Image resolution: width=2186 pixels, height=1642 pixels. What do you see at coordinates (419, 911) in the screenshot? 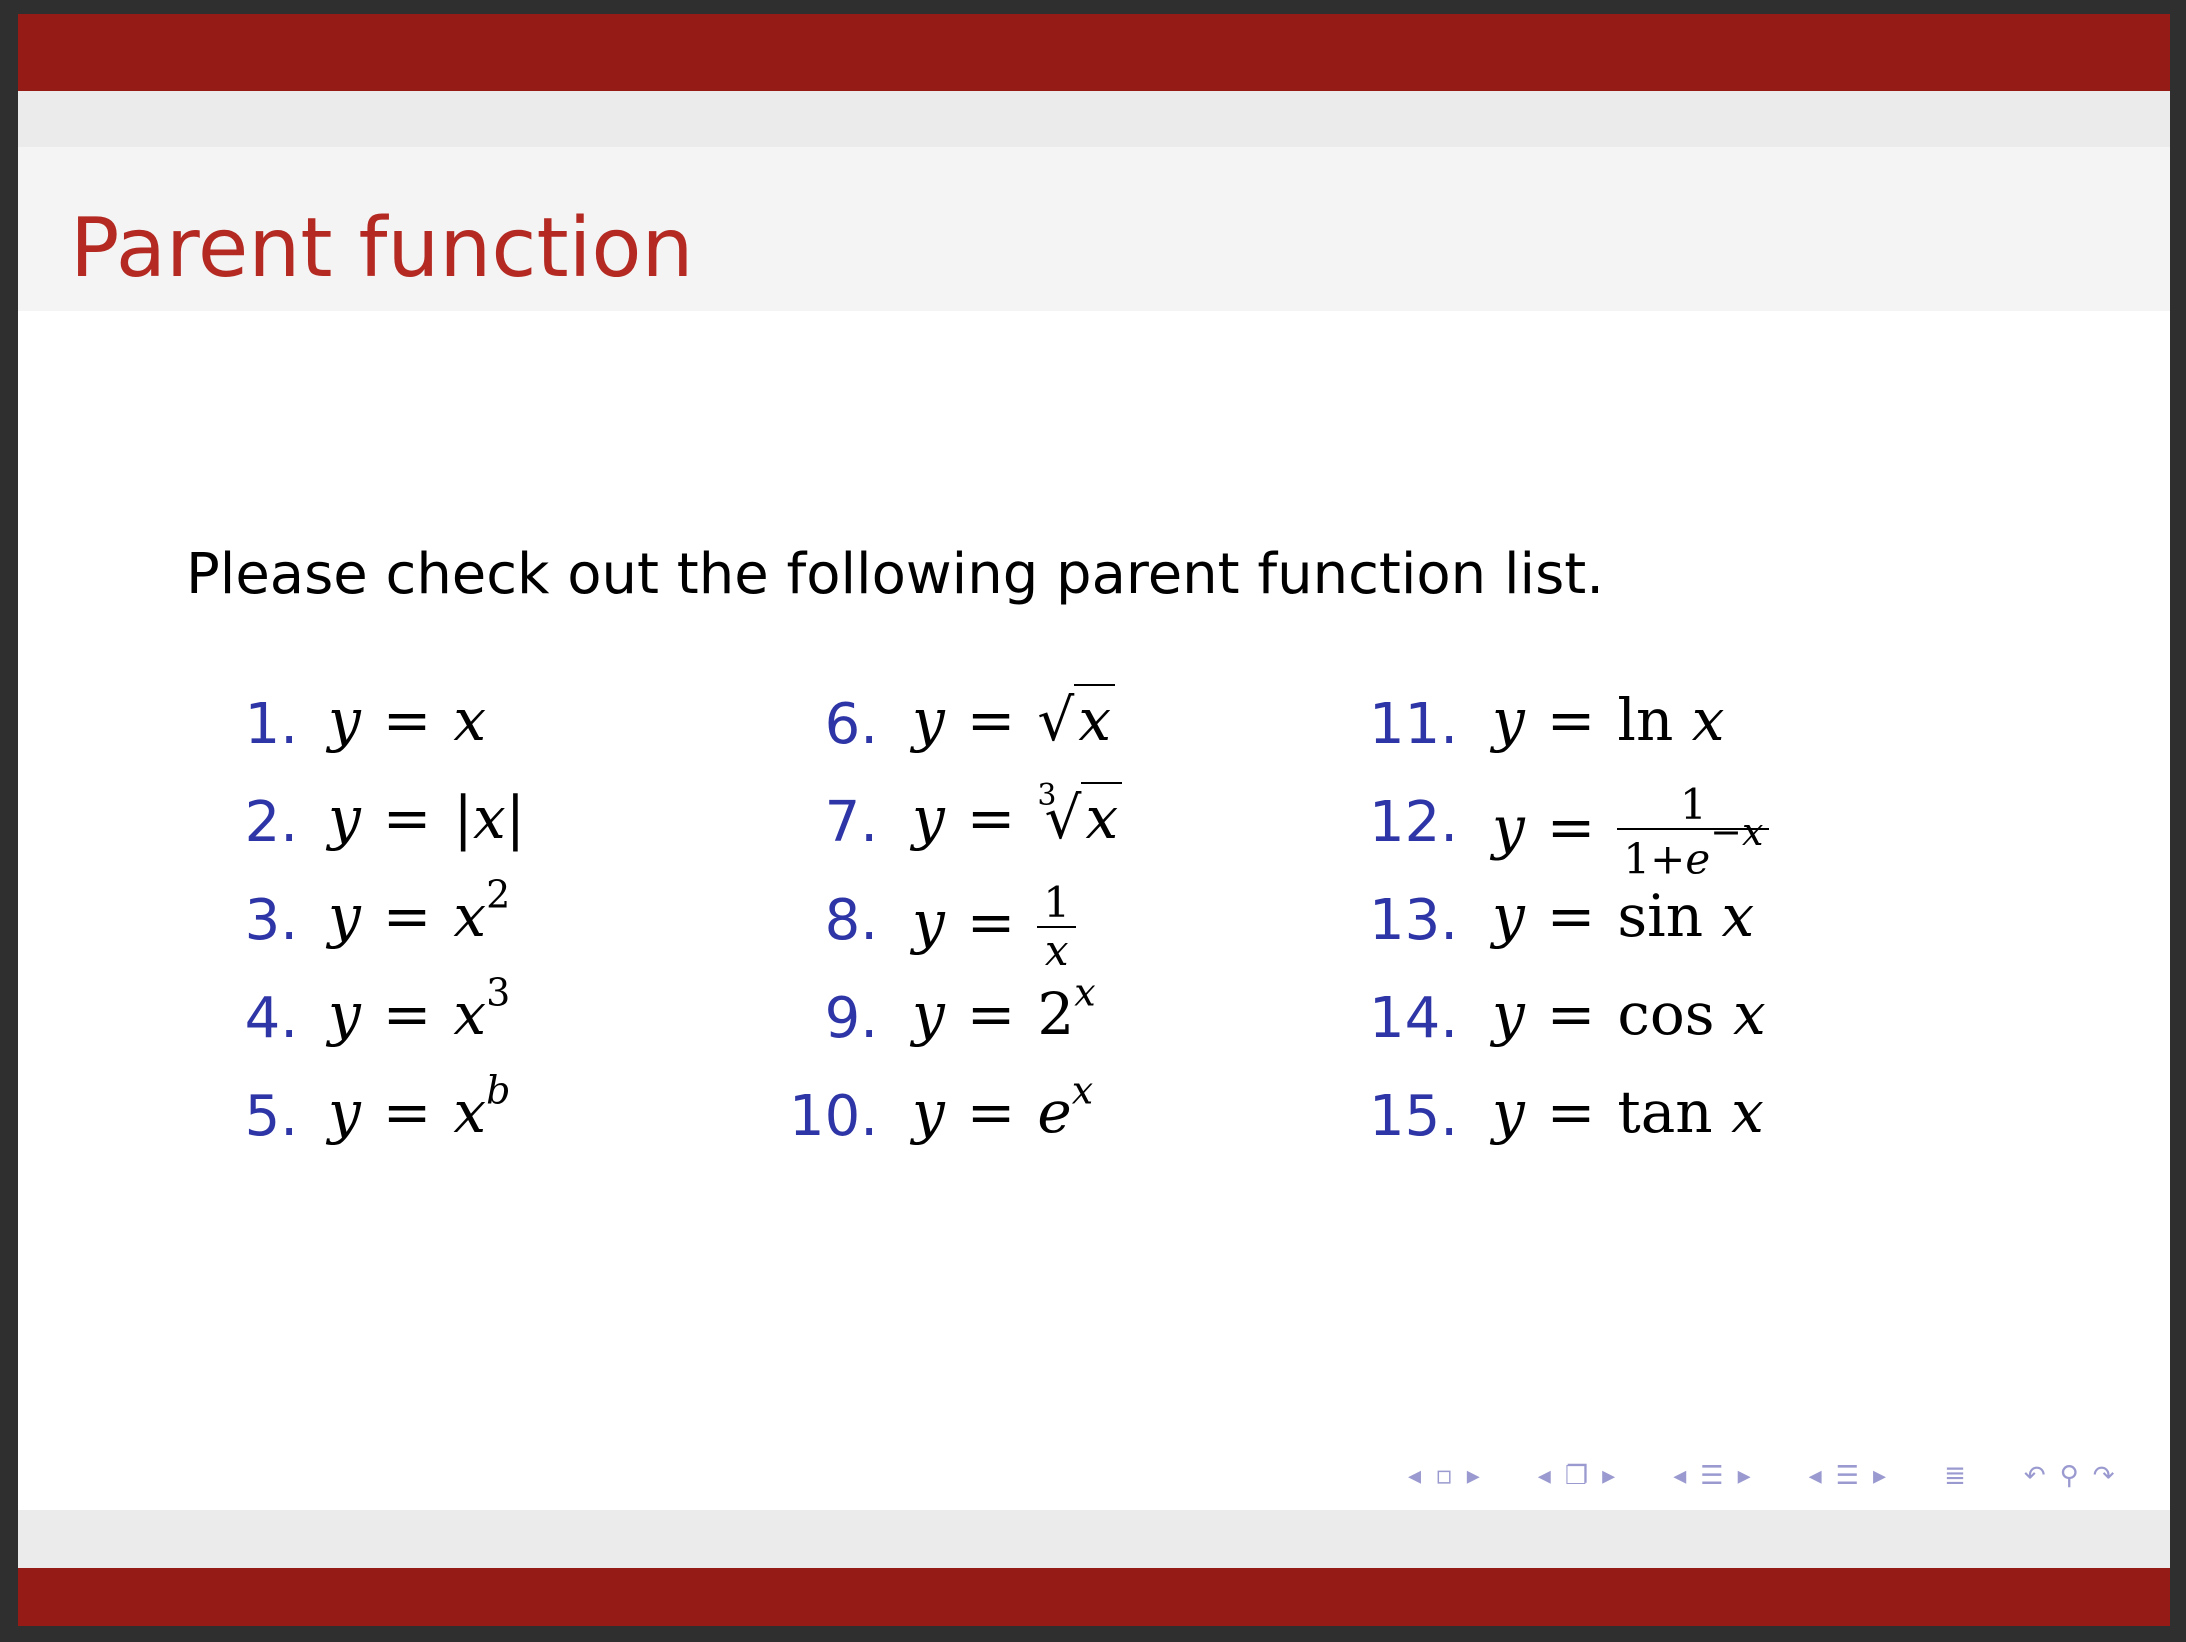
I see `formula: y = x2` at bounding box center [419, 911].